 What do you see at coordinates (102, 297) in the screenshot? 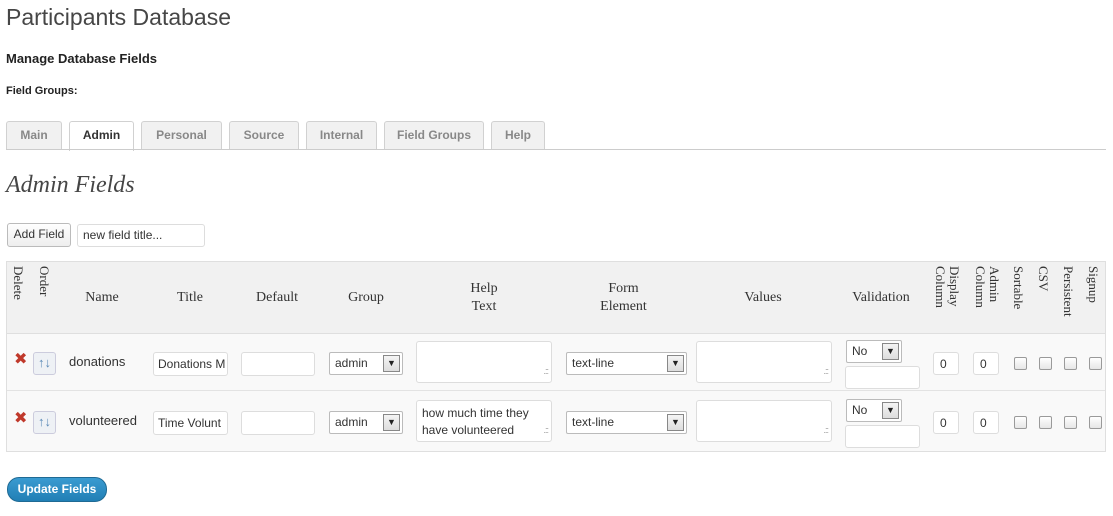
I see `header-name: Name` at bounding box center [102, 297].